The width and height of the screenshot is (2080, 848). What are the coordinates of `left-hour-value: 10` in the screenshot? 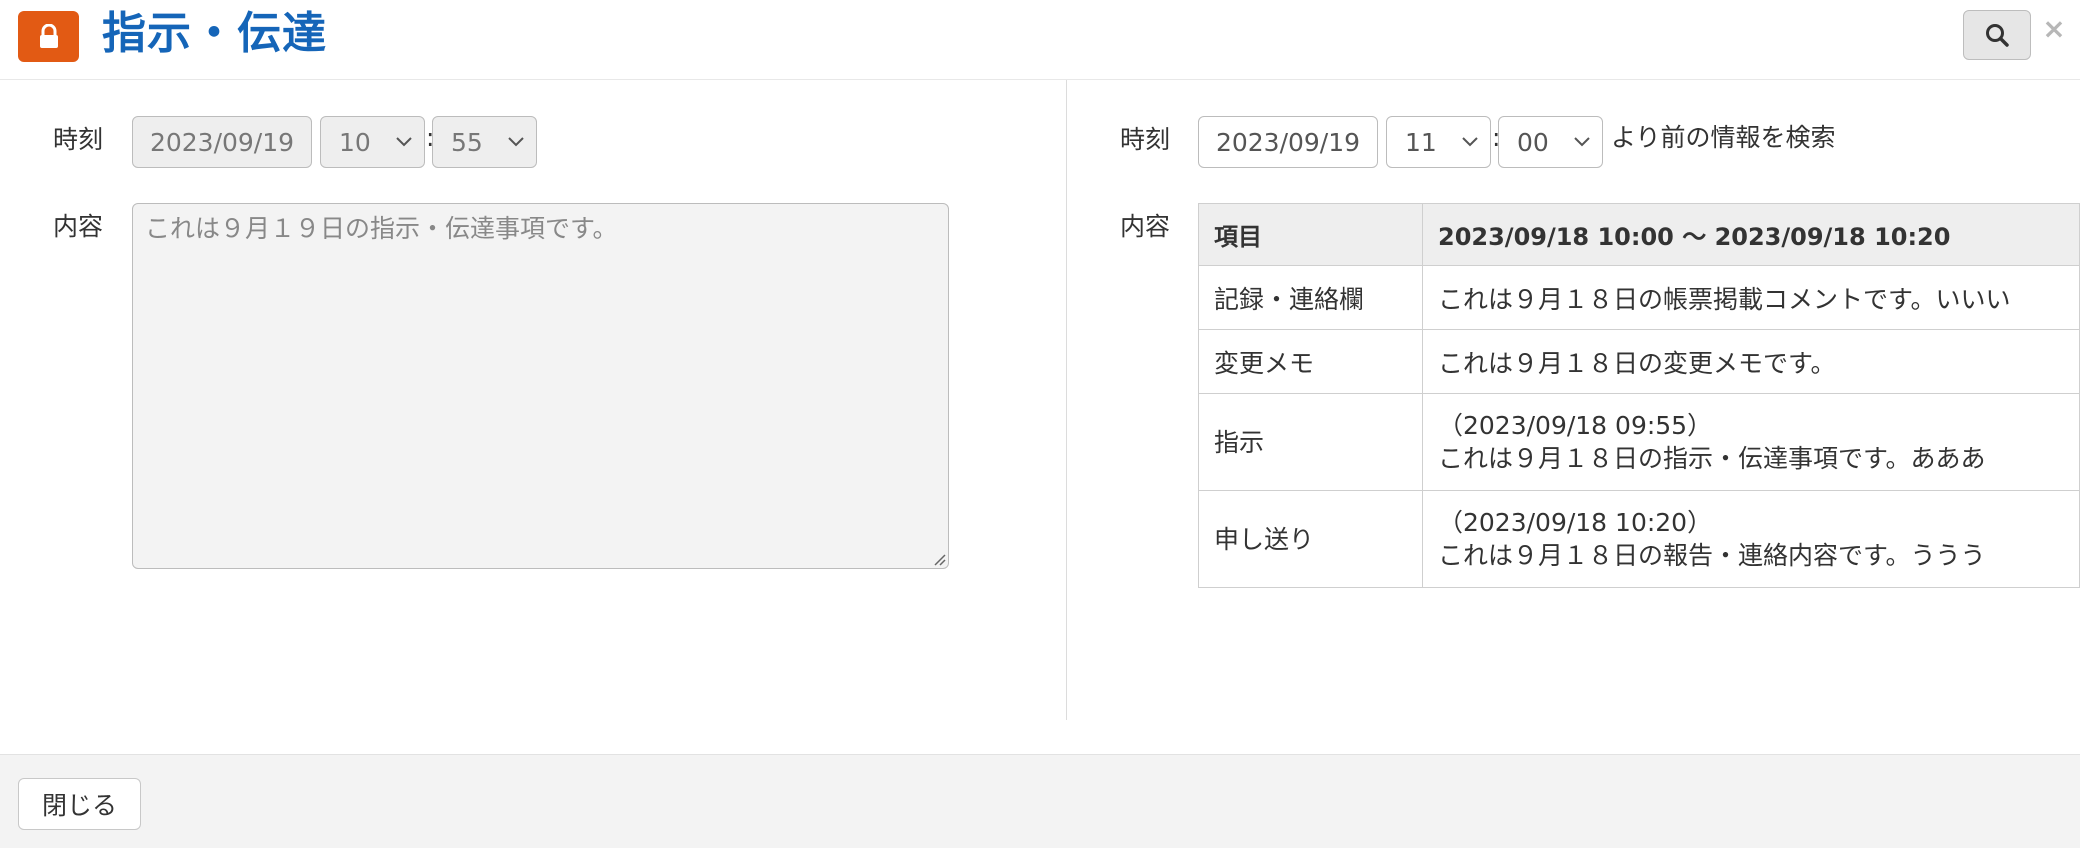 It's located at (355, 142).